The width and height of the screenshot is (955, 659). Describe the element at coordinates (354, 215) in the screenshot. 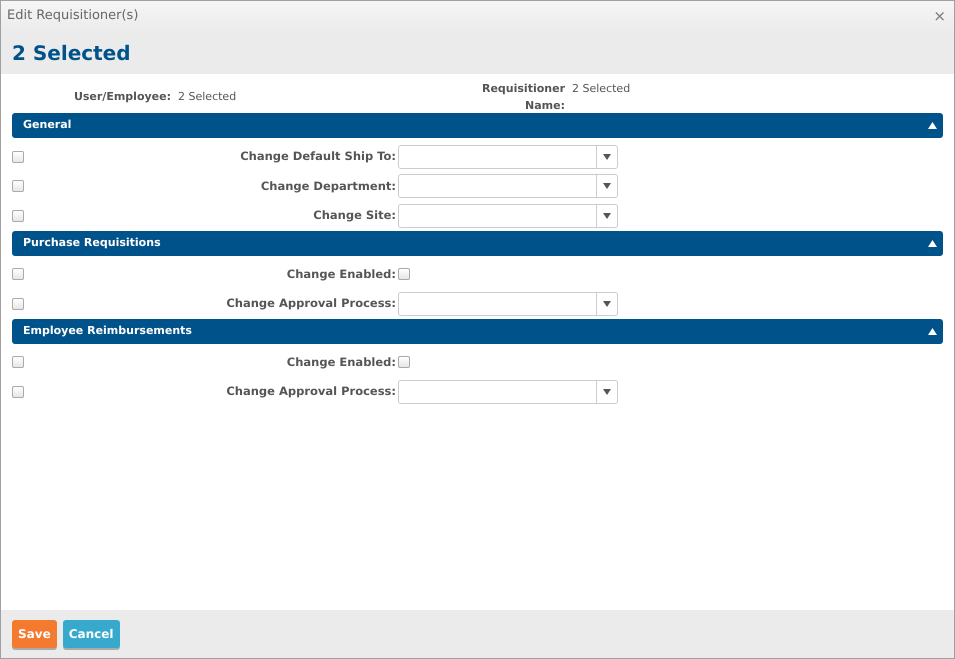

I see `field-label: Change Site:` at that location.